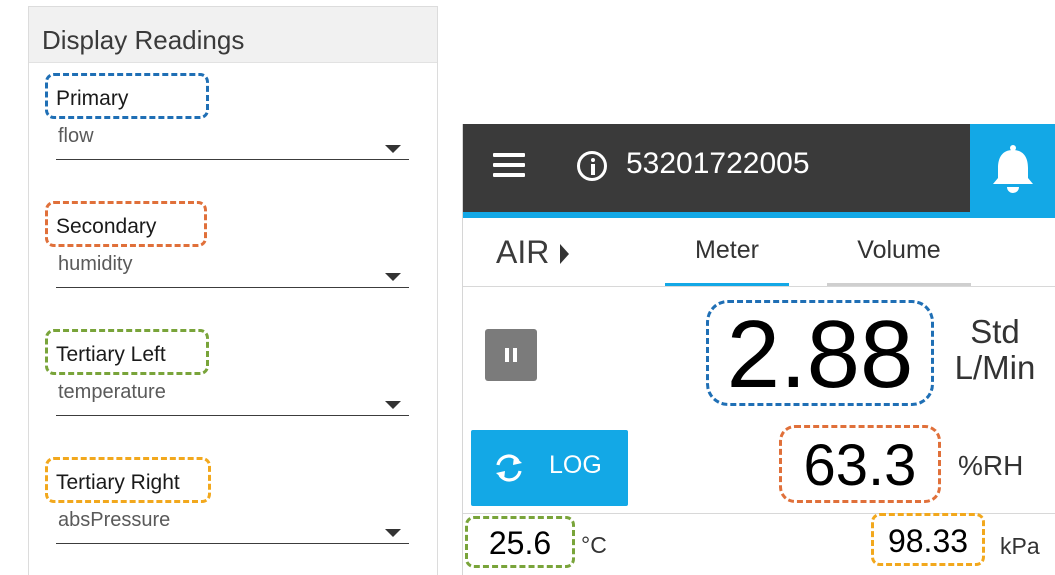 Image resolution: width=1055 pixels, height=575 pixels. What do you see at coordinates (995, 367) in the screenshot?
I see `primary-unit-line2: L/Min` at bounding box center [995, 367].